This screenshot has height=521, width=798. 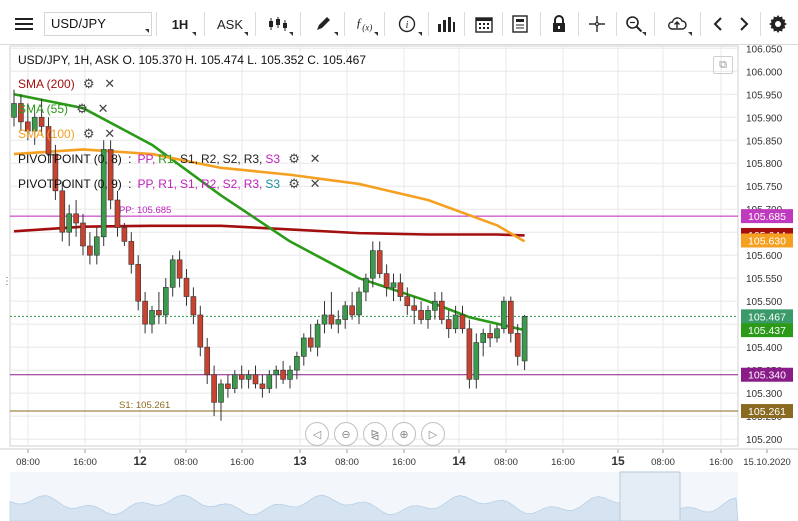 I want to click on reset-icon: ⧎, so click(x=375, y=434).